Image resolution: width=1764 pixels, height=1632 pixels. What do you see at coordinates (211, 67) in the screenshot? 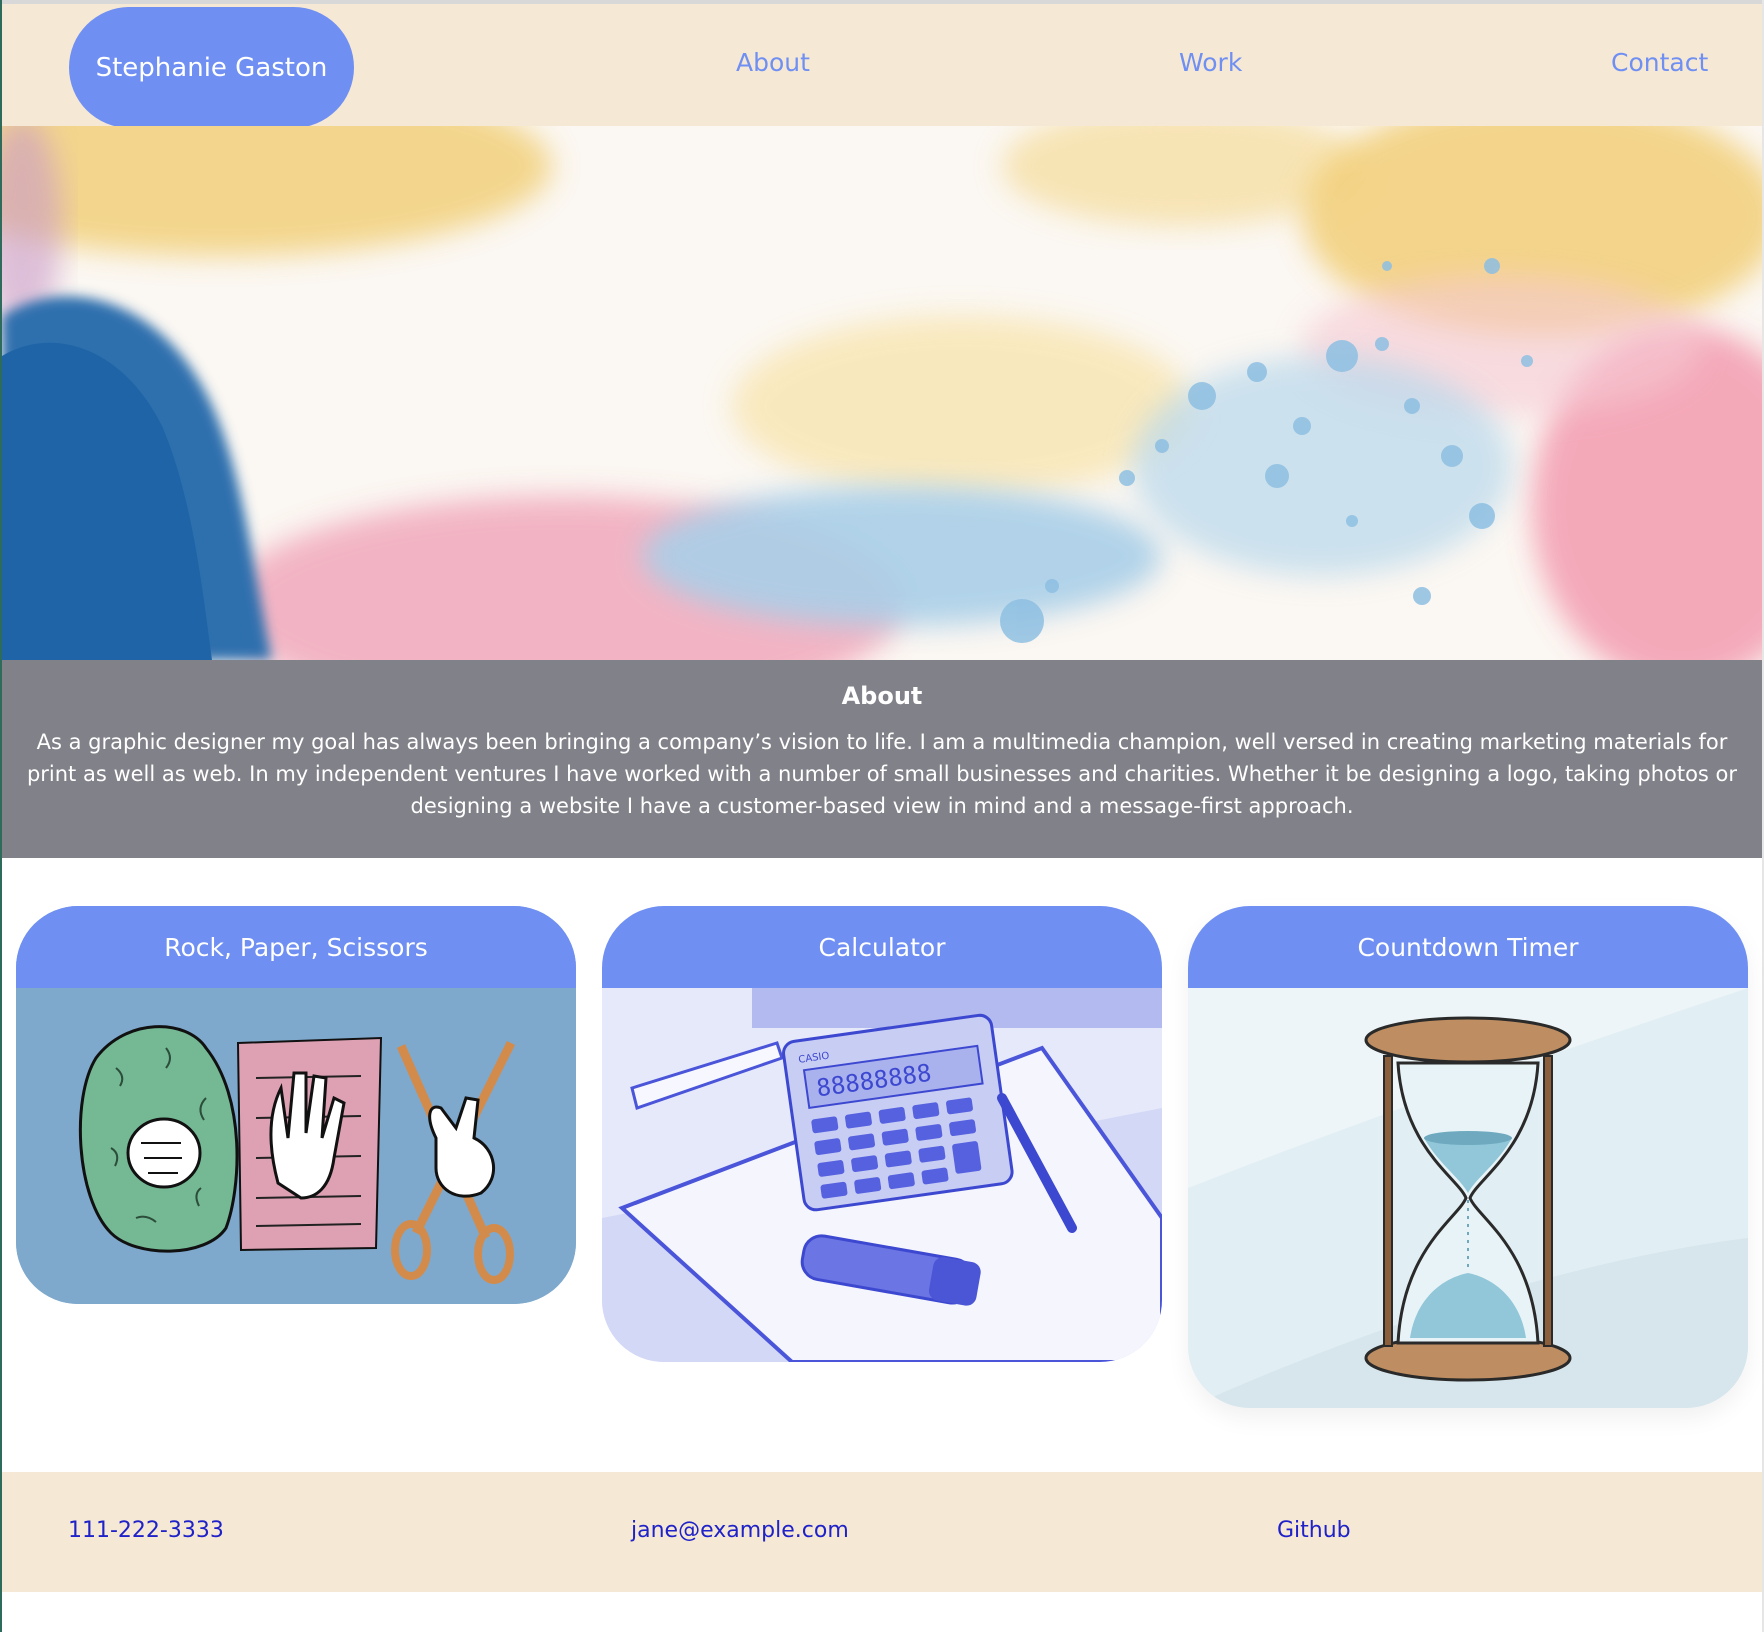
I see `brand-logo-button: Stephanie Gaston` at bounding box center [211, 67].